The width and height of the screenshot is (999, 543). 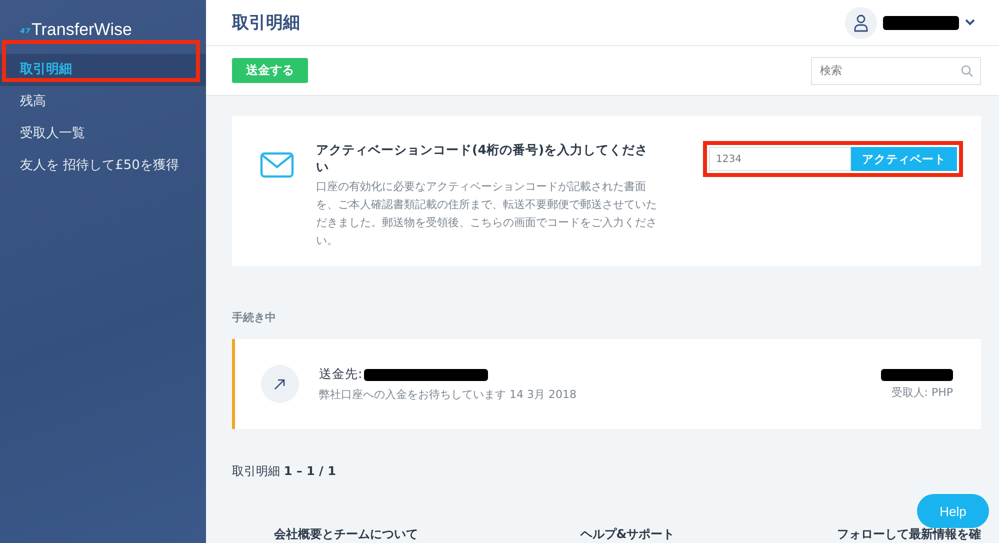 What do you see at coordinates (861, 22) in the screenshot?
I see `user-avatar-icon` at bounding box center [861, 22].